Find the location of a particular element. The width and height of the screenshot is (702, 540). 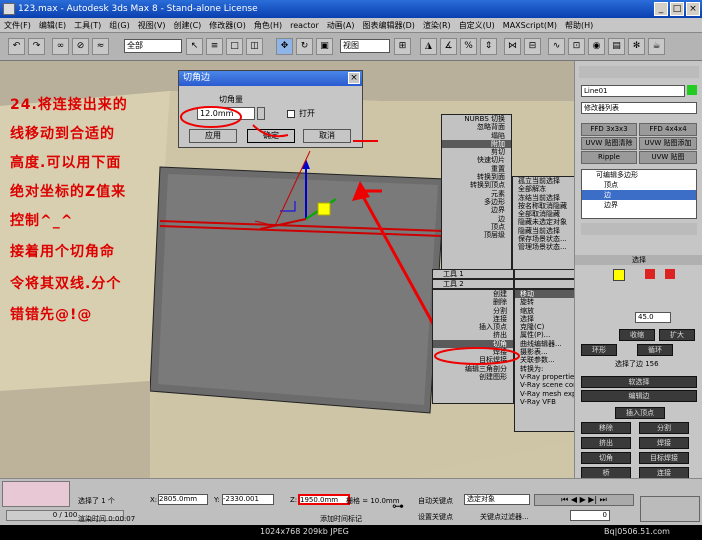

stack-item: 顶点 is located at coordinates (639, 185).